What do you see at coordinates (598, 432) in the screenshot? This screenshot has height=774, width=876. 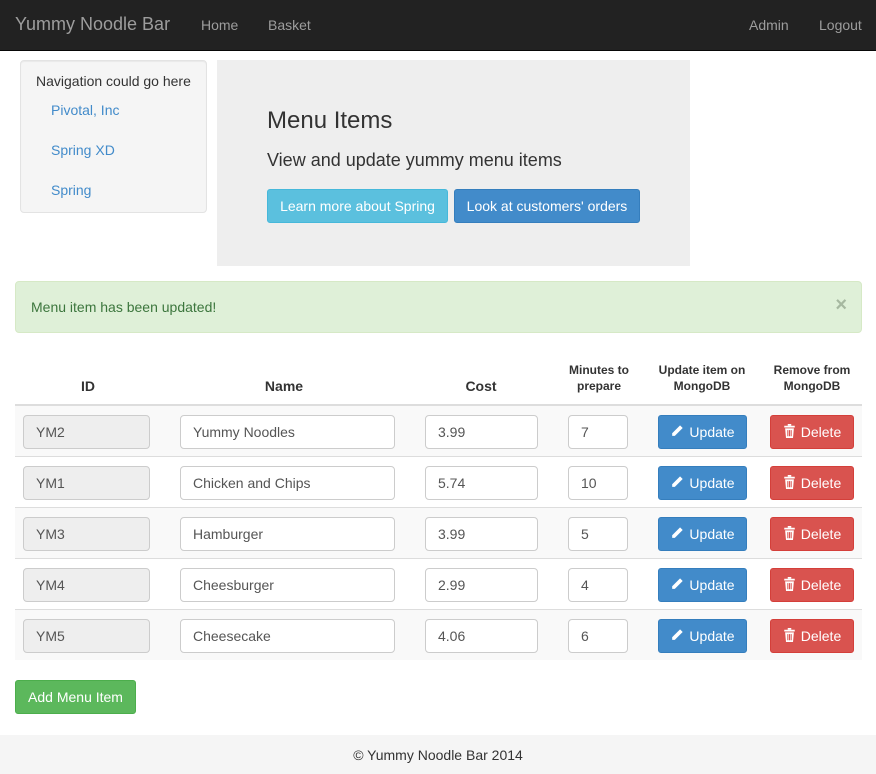 I see `minutes-field: 7` at bounding box center [598, 432].